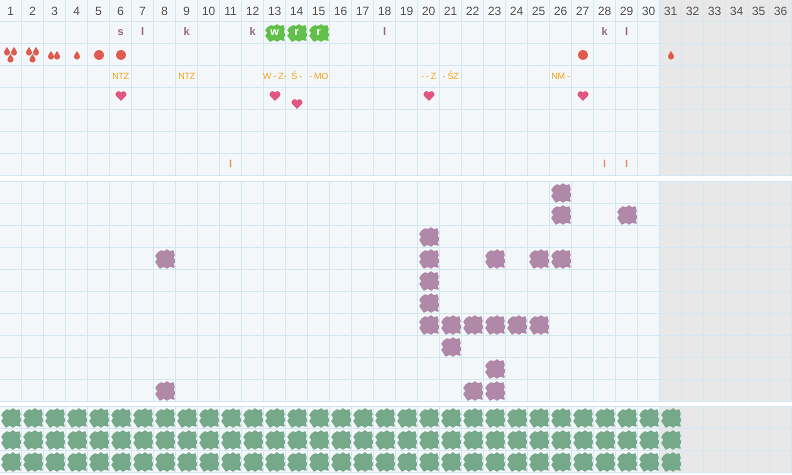  I want to click on day-label: 32, so click(693, 11).